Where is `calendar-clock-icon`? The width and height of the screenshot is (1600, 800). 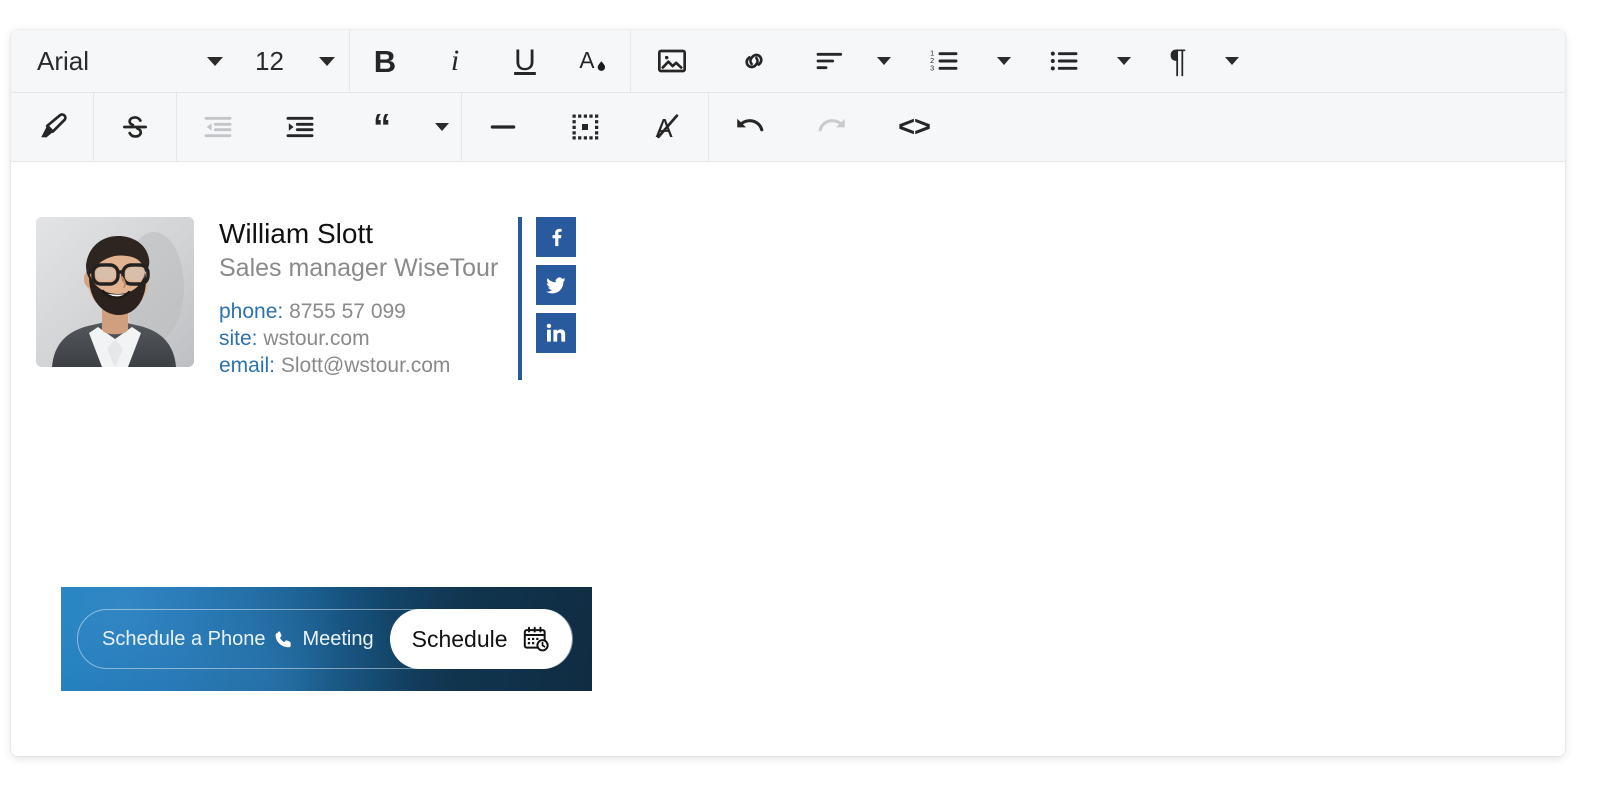
calendar-clock-icon is located at coordinates (536, 639).